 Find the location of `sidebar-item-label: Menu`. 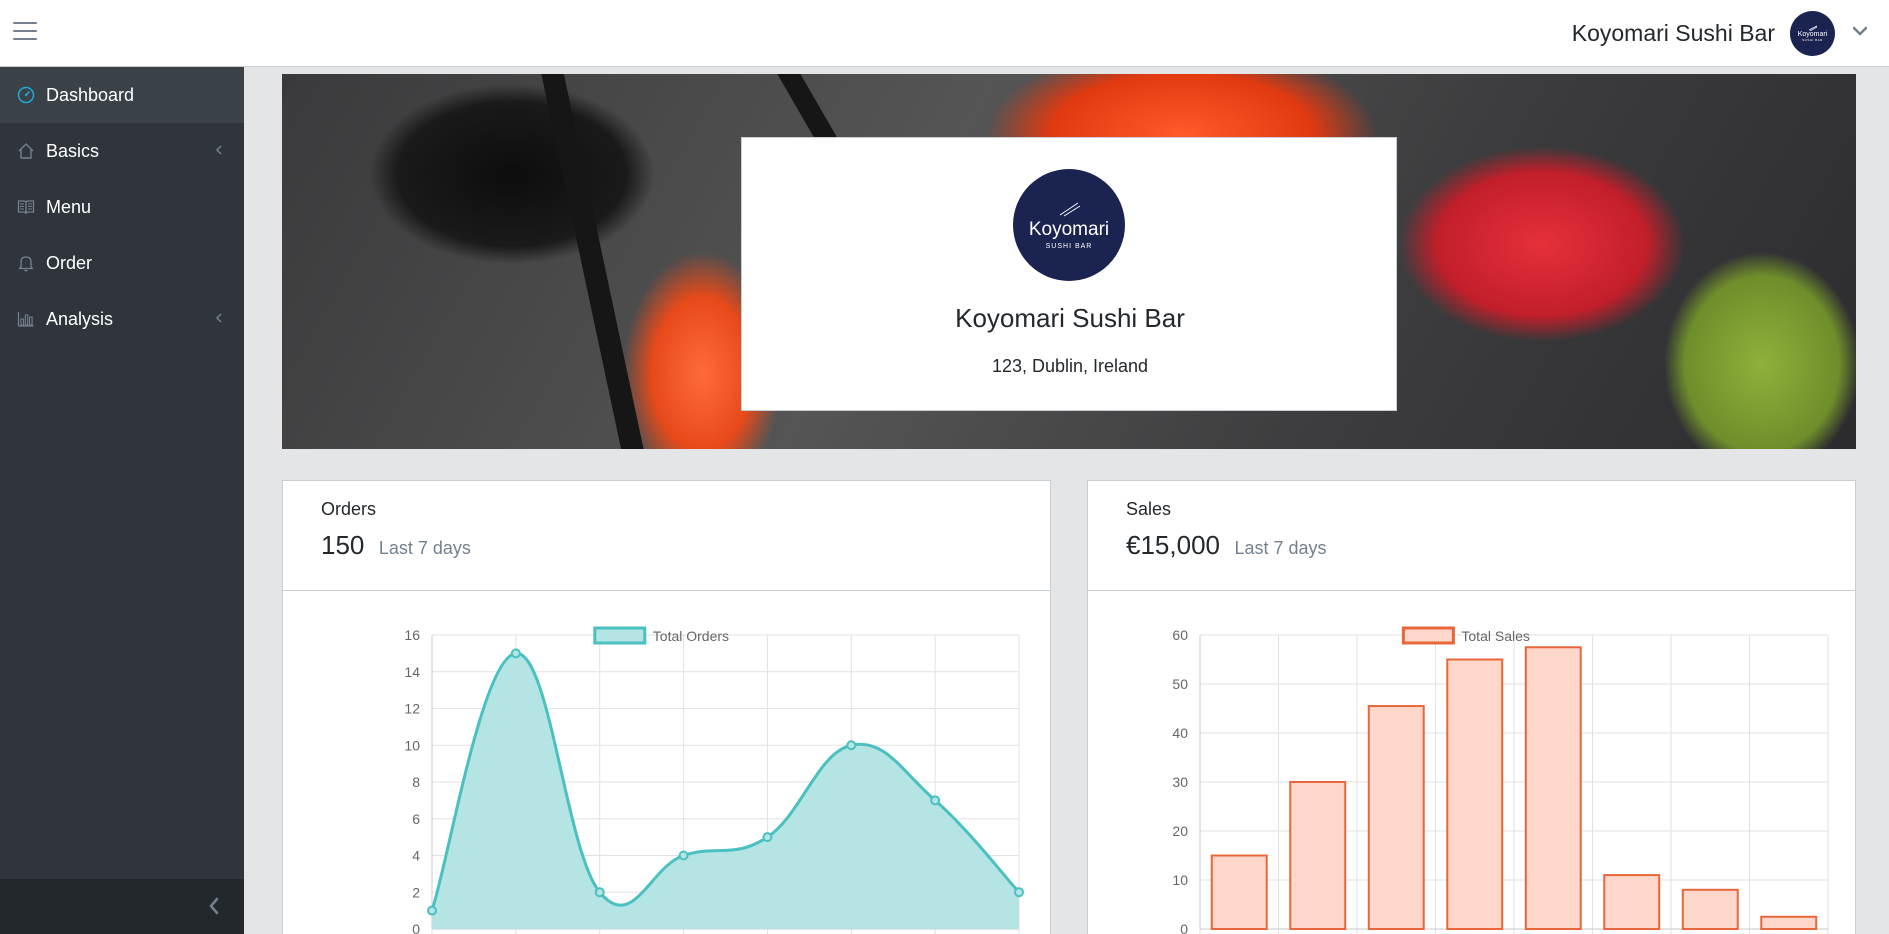

sidebar-item-label: Menu is located at coordinates (69, 206).